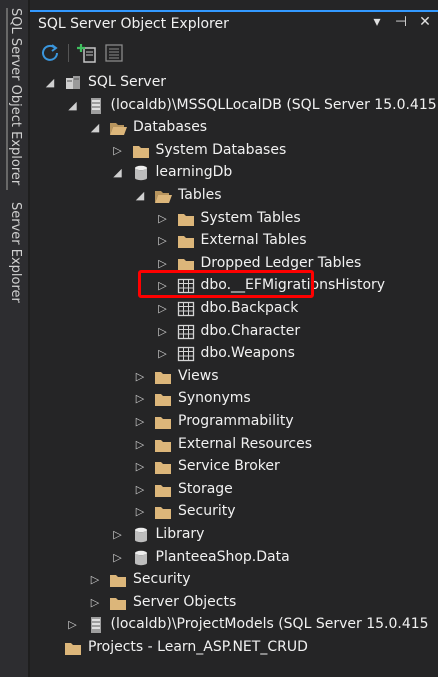 The image size is (438, 677). I want to click on panel-titlebar: SQL Server Object Explorer ▾ ⊣ ✕, so click(234, 24).